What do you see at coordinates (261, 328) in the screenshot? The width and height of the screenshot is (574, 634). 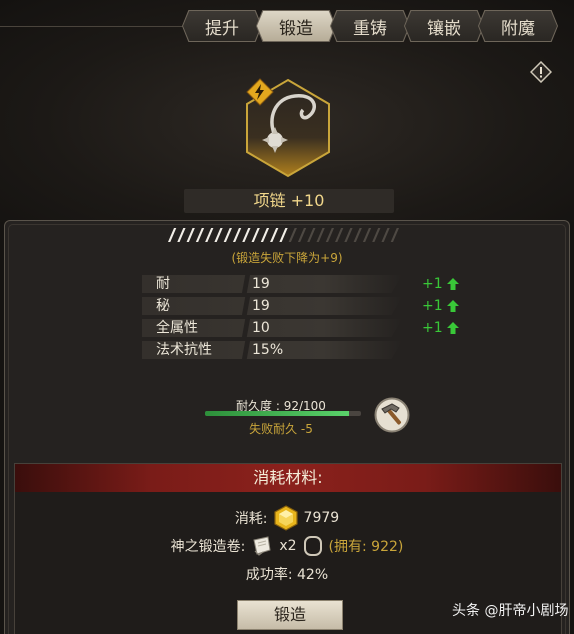 I see `stat-value: 10` at bounding box center [261, 328].